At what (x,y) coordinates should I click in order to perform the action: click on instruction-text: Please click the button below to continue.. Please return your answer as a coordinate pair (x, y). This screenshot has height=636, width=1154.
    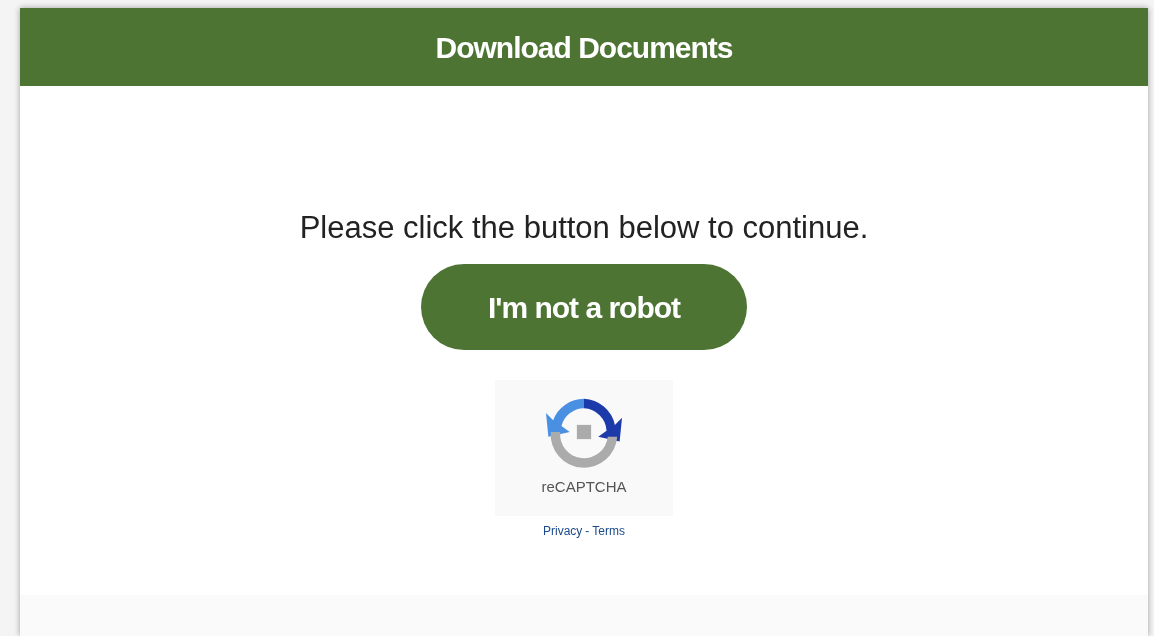
    Looking at the image, I should click on (584, 228).